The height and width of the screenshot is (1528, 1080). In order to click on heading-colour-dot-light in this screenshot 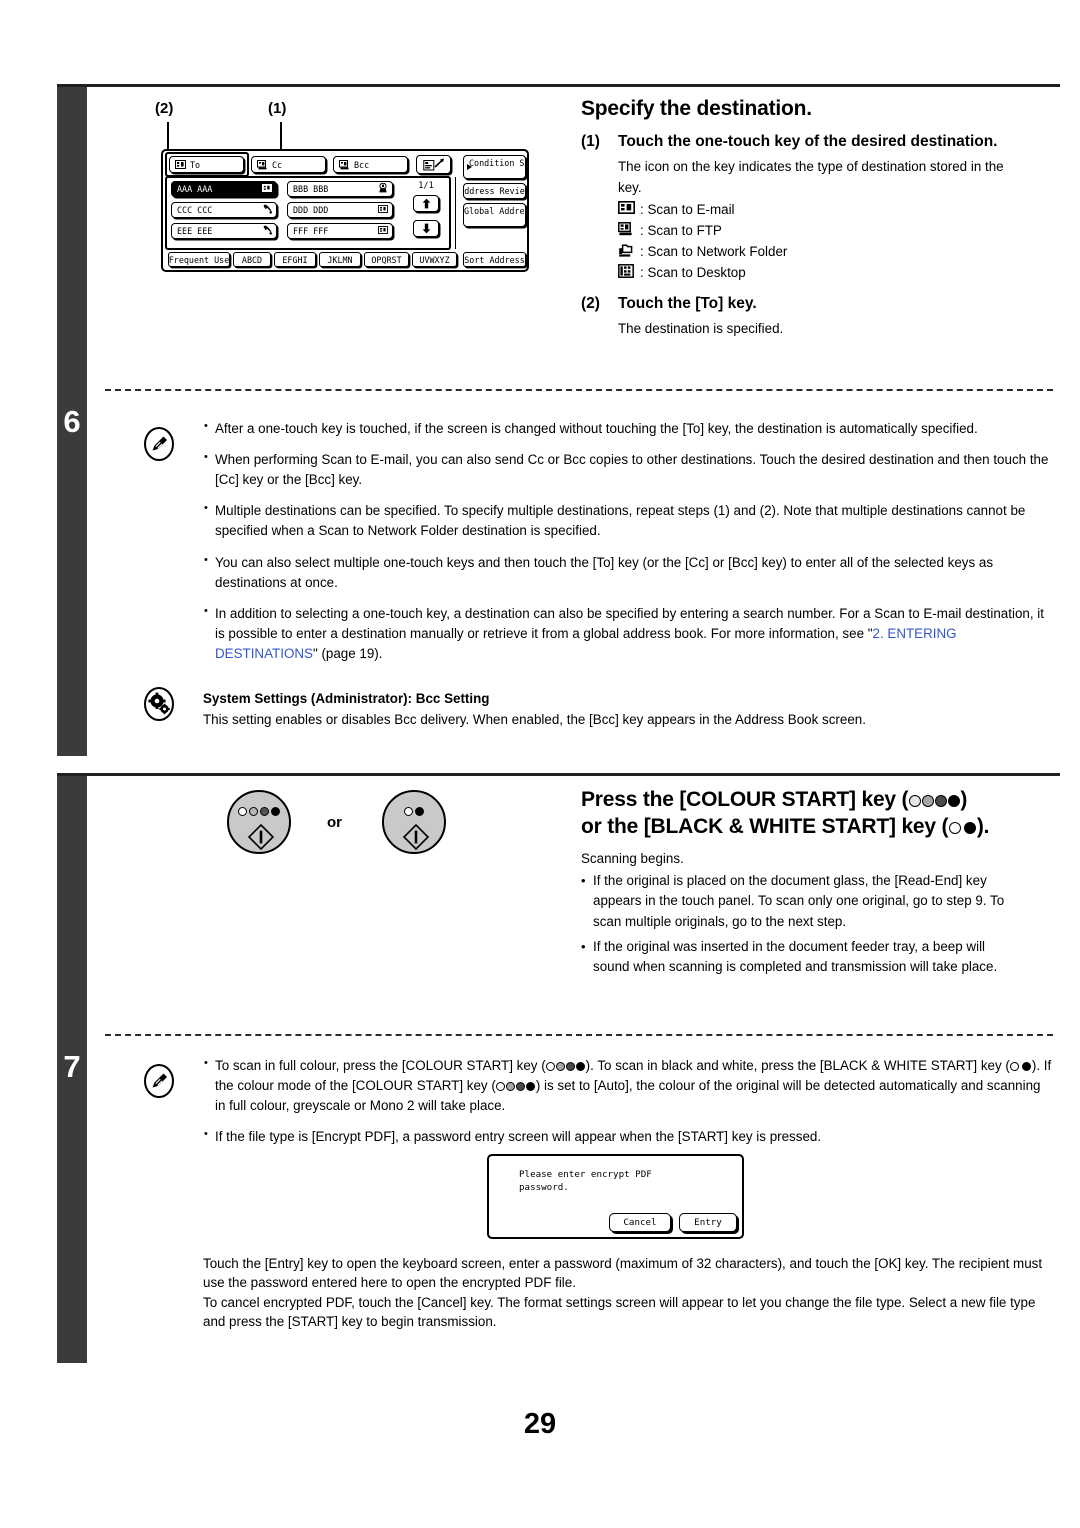, I will do `click(927, 801)`.